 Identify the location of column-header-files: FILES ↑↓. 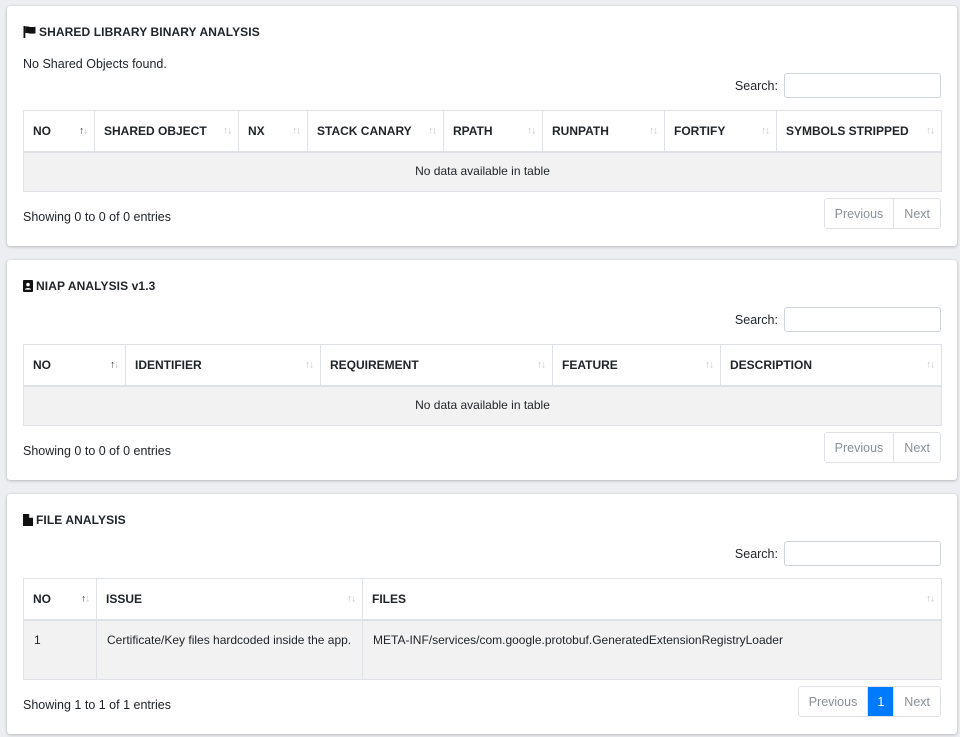
(652, 599).